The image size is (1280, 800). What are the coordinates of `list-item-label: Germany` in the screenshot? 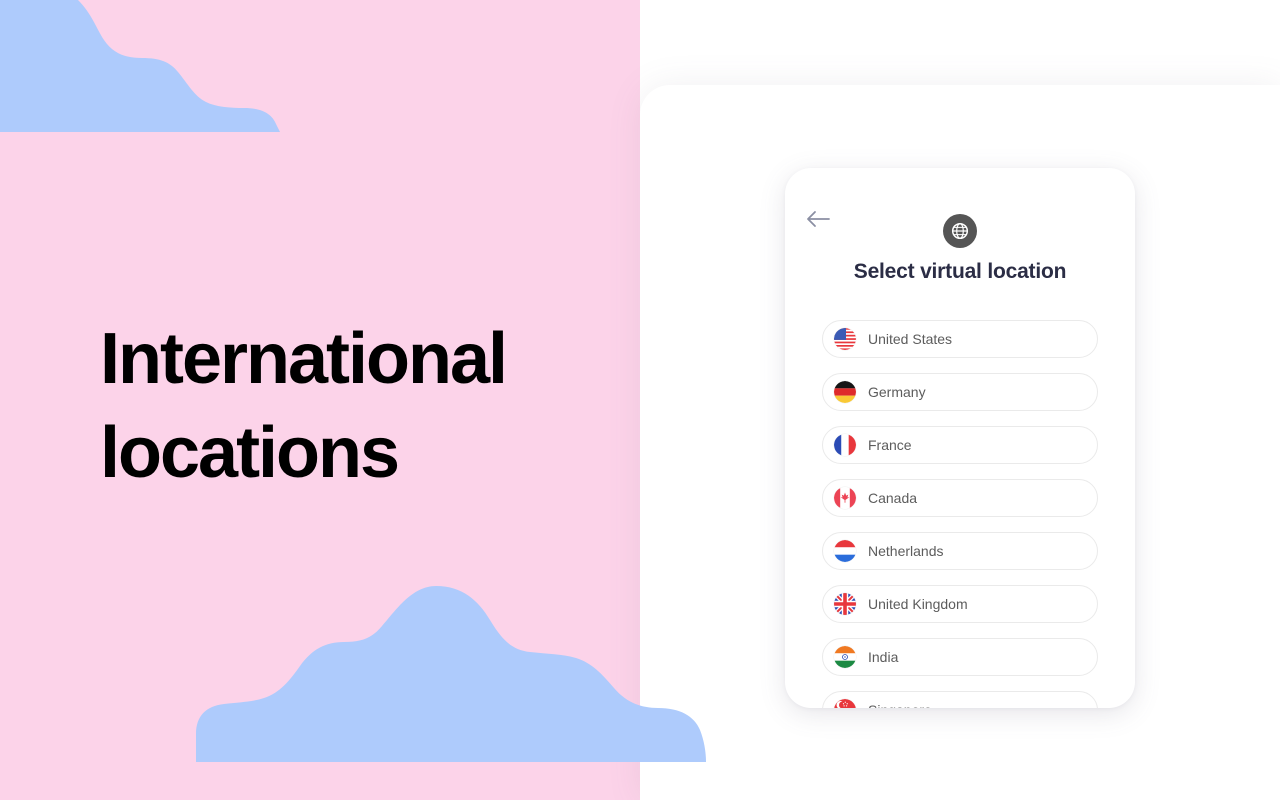 It's located at (897, 392).